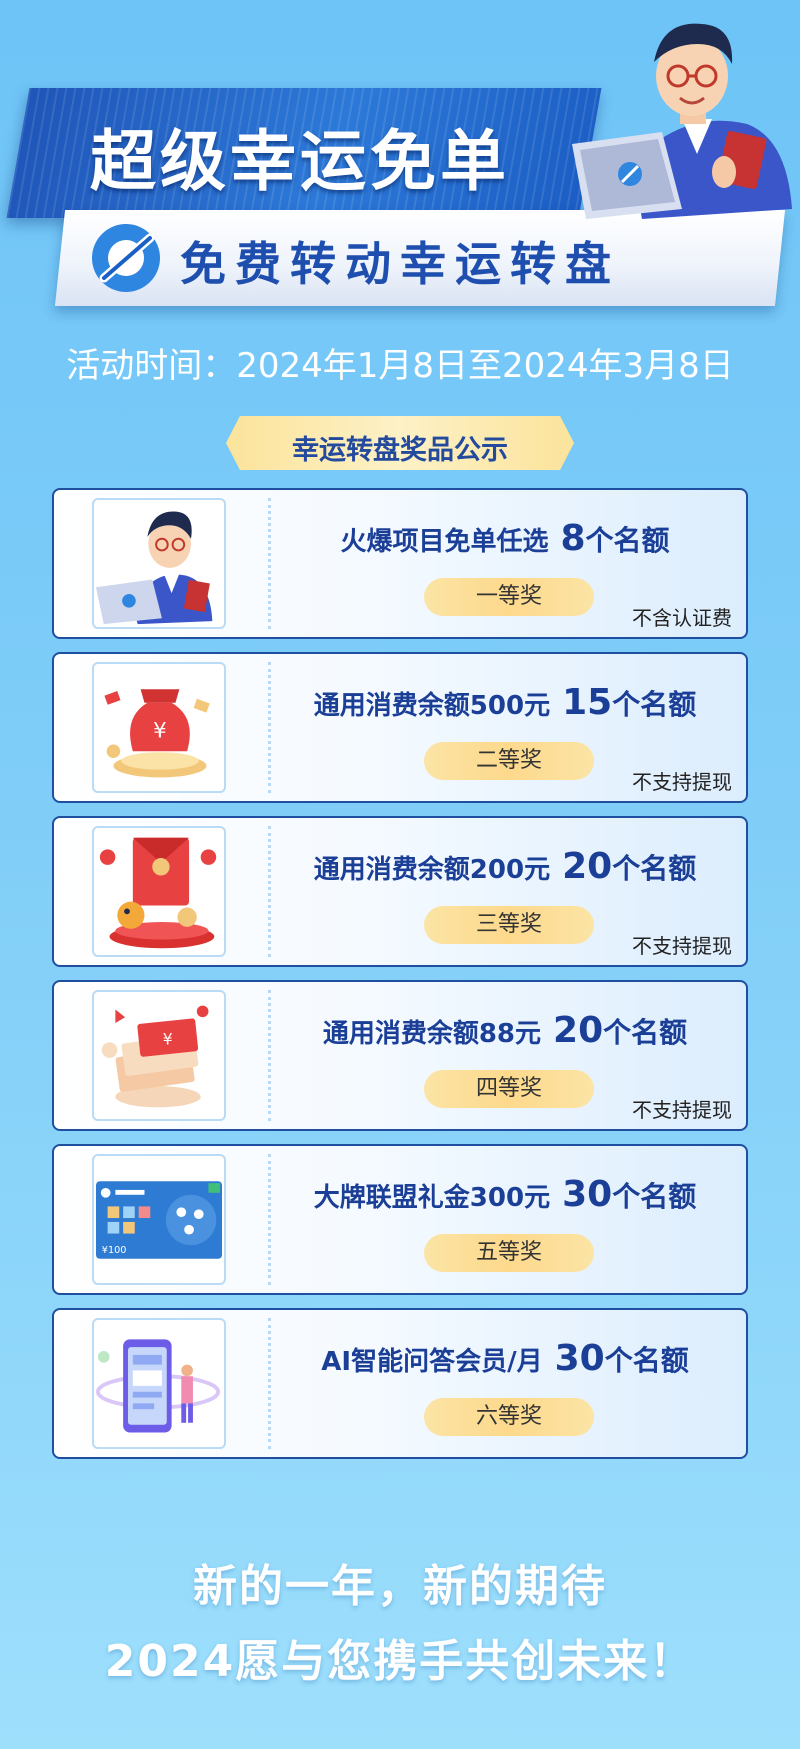  Describe the element at coordinates (400, 450) in the screenshot. I see `prize-list-tag-label: 幸运转盘奖品公示` at that location.